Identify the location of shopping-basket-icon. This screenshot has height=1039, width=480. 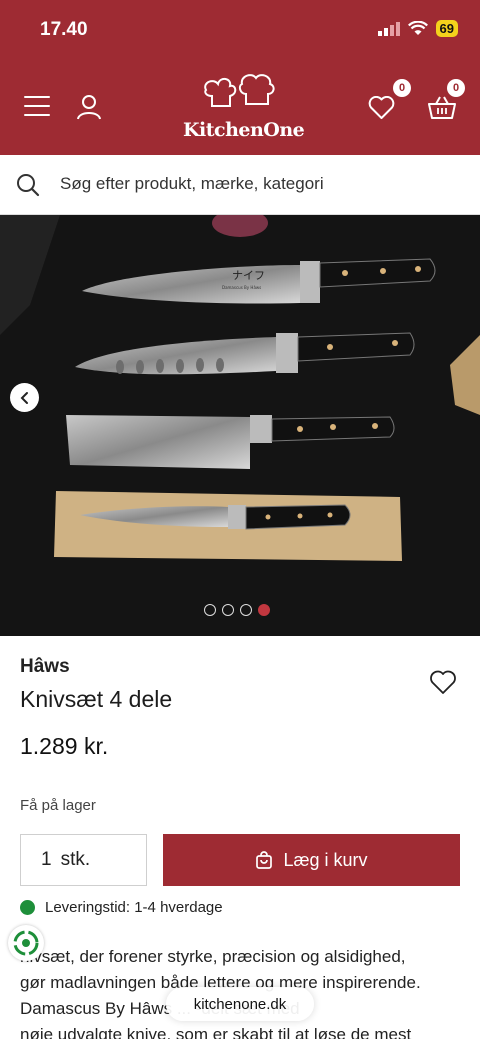
(442, 107).